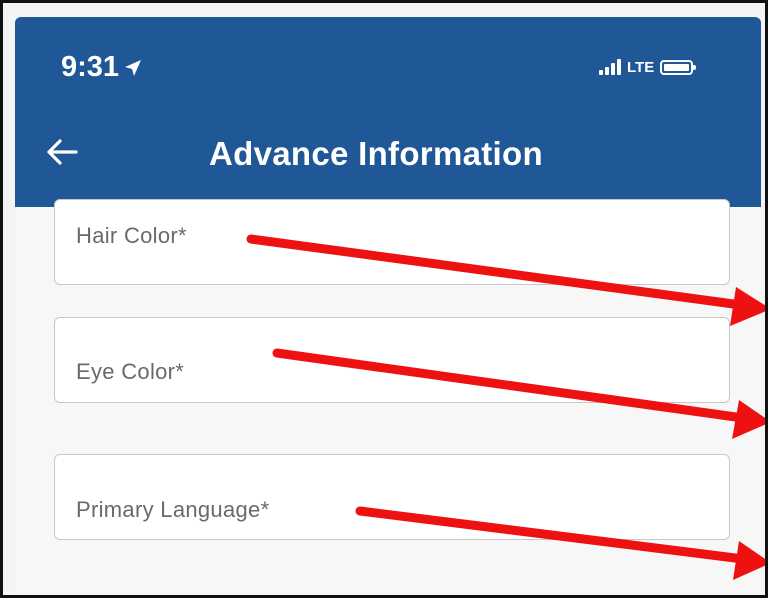  Describe the element at coordinates (641, 67) in the screenshot. I see `network-type: LTE` at that location.